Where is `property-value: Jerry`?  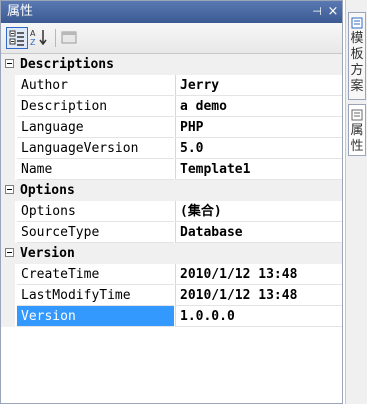
property-value: Jerry is located at coordinates (258, 85).